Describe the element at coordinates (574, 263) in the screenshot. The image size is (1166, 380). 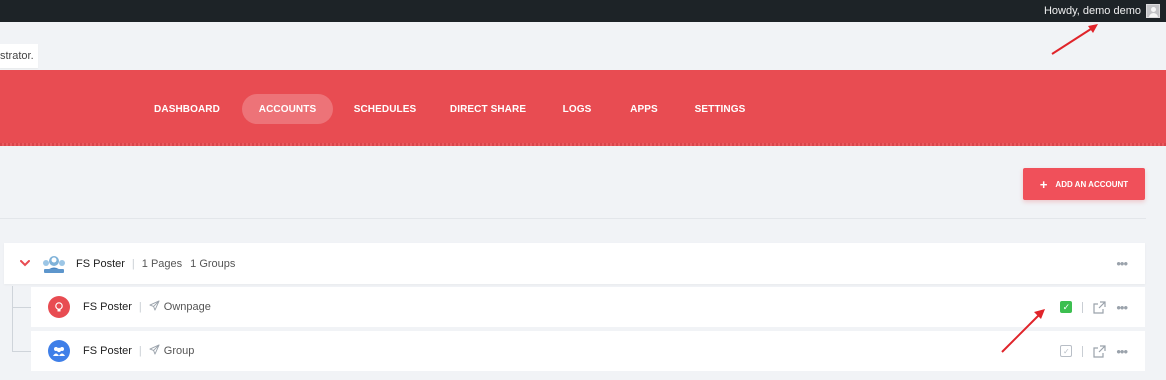
I see `account-row-main: FS Poster | 1 Pages 1 Groups •••` at that location.